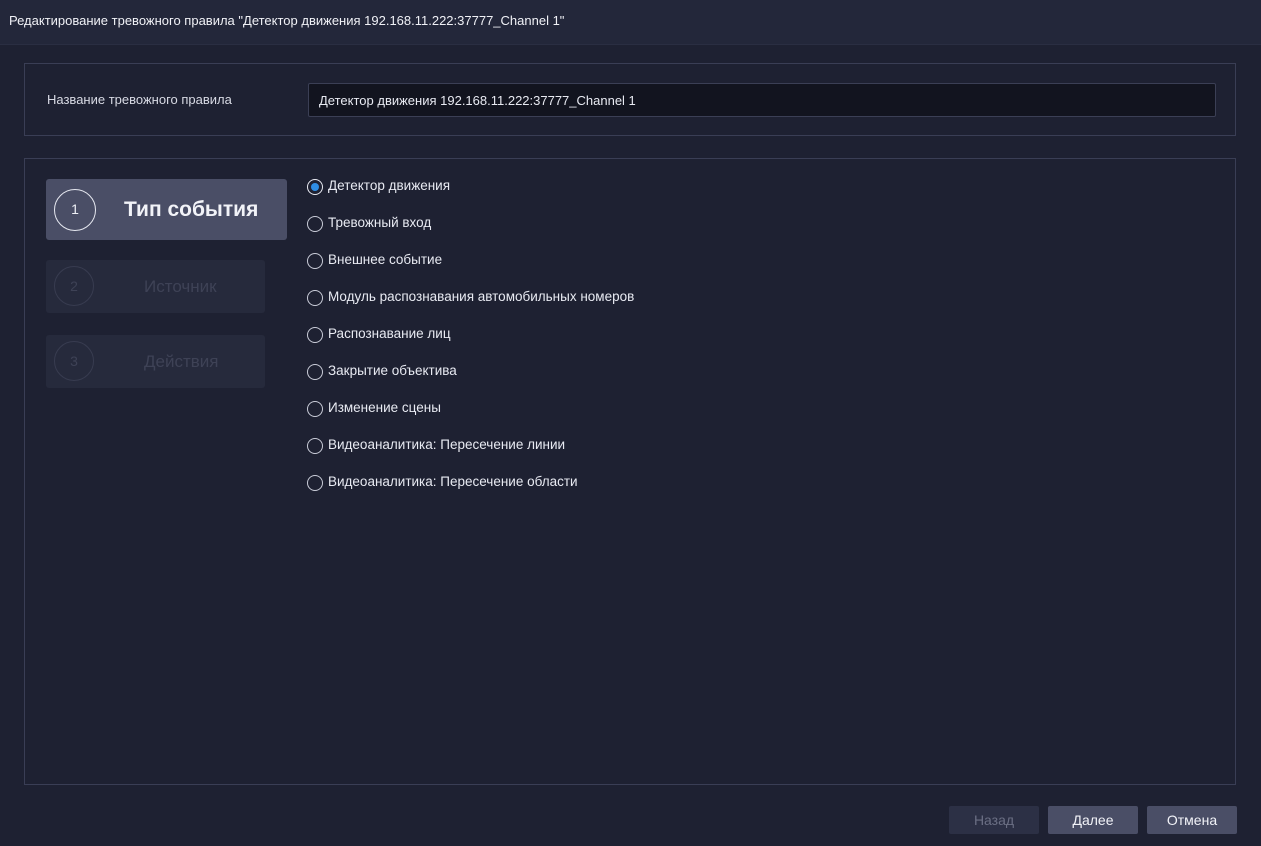 Image resolution: width=1261 pixels, height=846 pixels. What do you see at coordinates (453, 481) in the screenshot?
I see `radio-label: Видеоаналитика: Пересечение области` at bounding box center [453, 481].